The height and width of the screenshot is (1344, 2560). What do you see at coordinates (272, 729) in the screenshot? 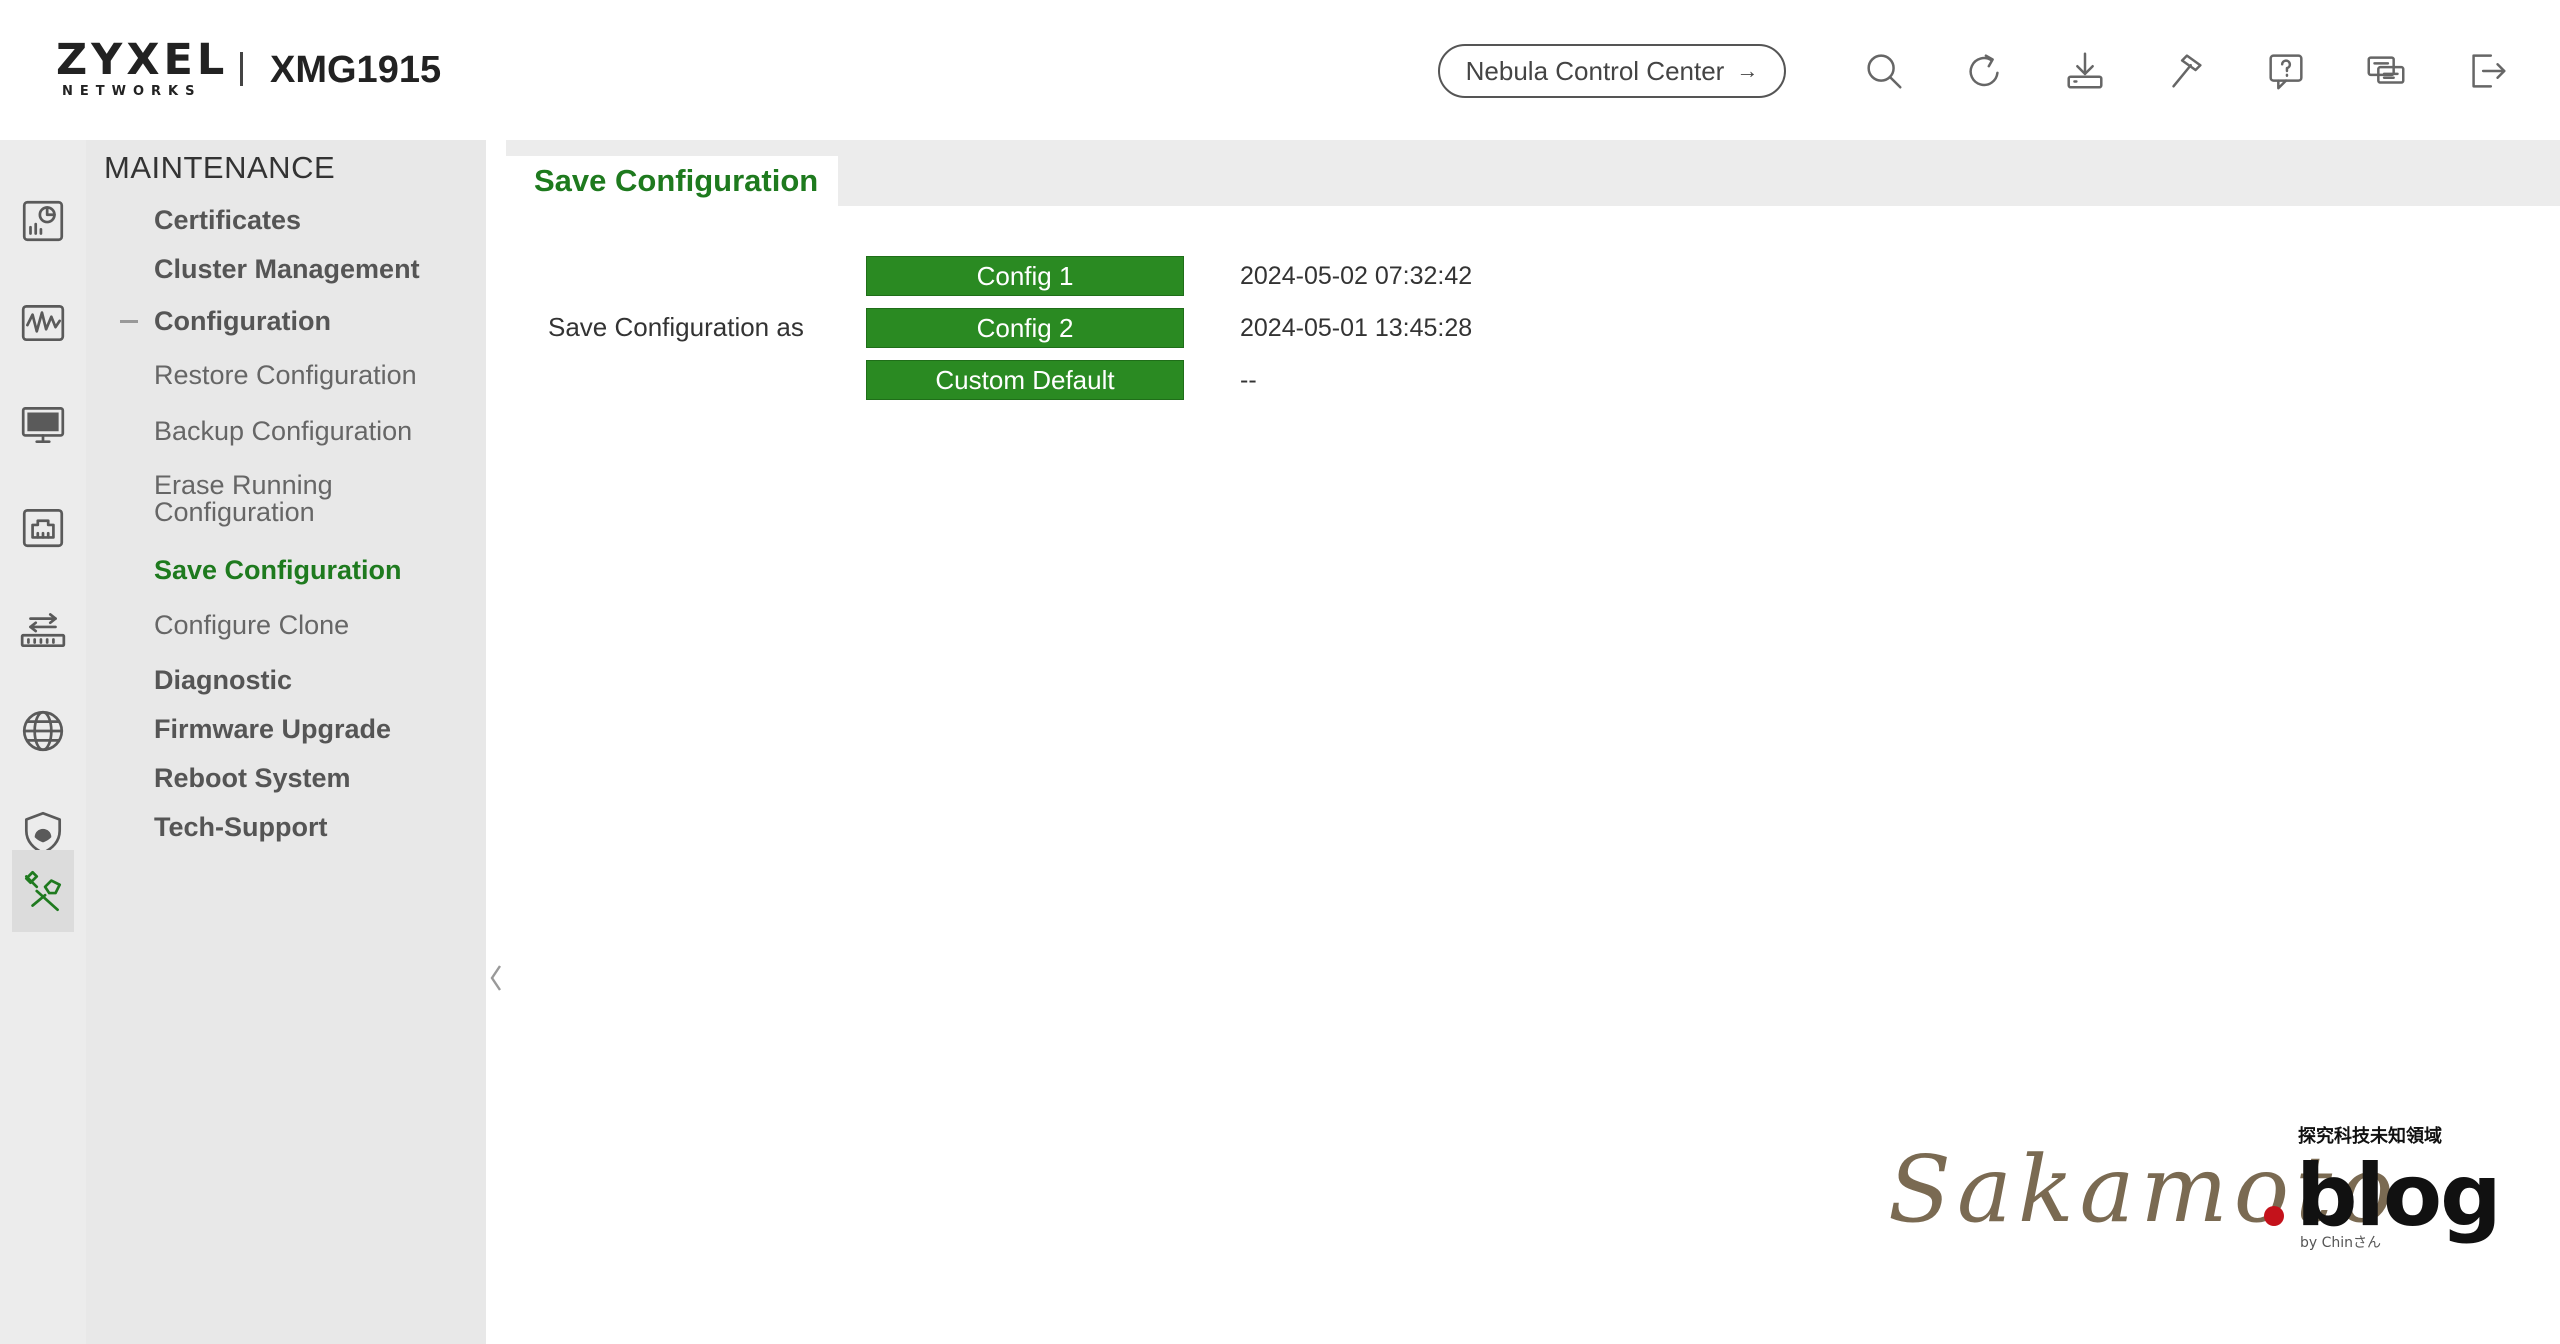
I see `menu-item-firmware-upgrade: Firmware Upgrade` at bounding box center [272, 729].